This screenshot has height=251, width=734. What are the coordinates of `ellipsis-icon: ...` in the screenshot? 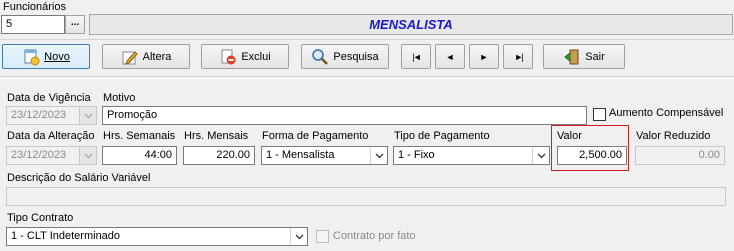 It's located at (75, 22).